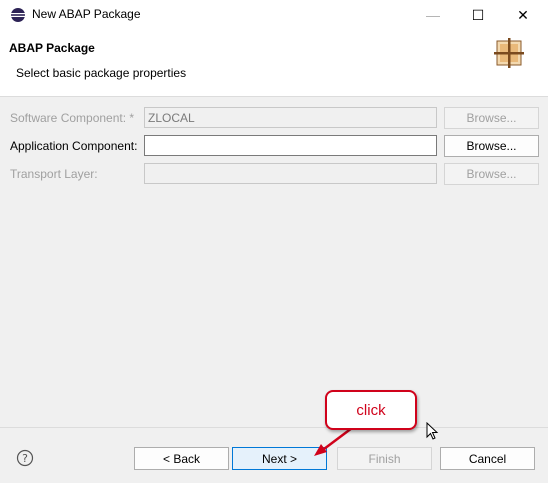 The height and width of the screenshot is (483, 548). Describe the element at coordinates (52, 48) in the screenshot. I see `page-title: ABAP Package` at that location.